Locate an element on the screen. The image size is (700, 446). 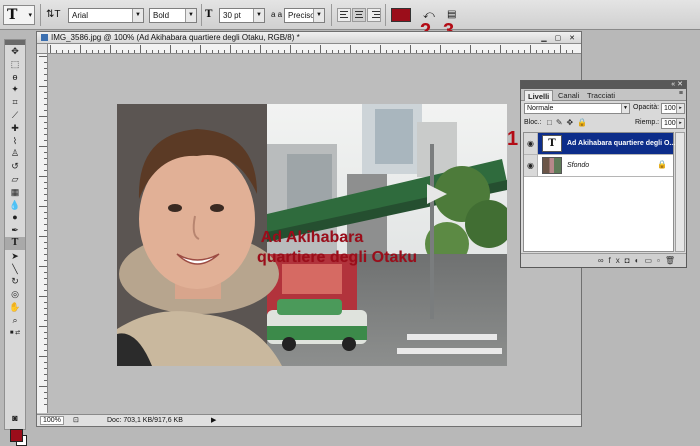
text-color-swatch is located at coordinates (401, 15).